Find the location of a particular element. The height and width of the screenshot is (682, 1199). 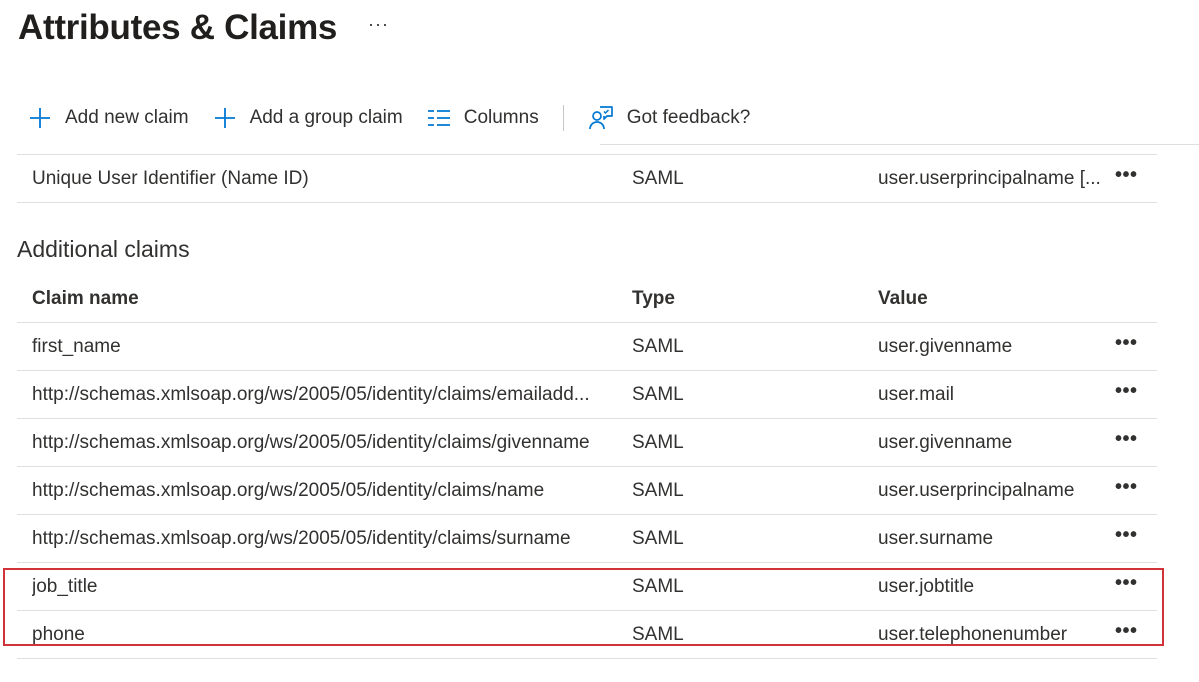

page-title: Attributes & Claims is located at coordinates (178, 27).